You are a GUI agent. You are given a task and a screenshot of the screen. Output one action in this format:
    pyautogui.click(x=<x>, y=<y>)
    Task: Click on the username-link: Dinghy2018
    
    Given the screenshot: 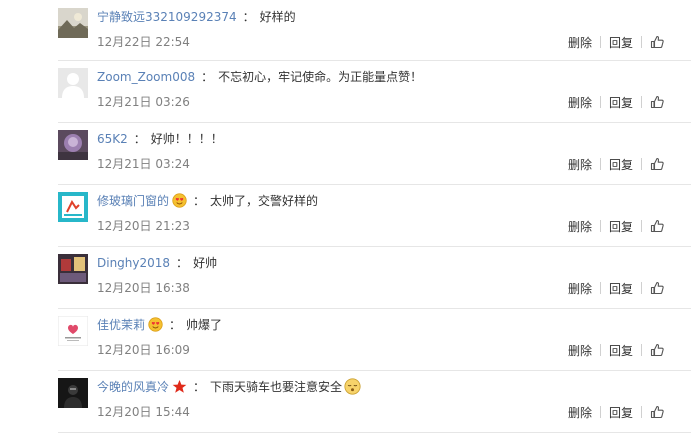 What is the action you would take?
    pyautogui.click(x=133, y=263)
    